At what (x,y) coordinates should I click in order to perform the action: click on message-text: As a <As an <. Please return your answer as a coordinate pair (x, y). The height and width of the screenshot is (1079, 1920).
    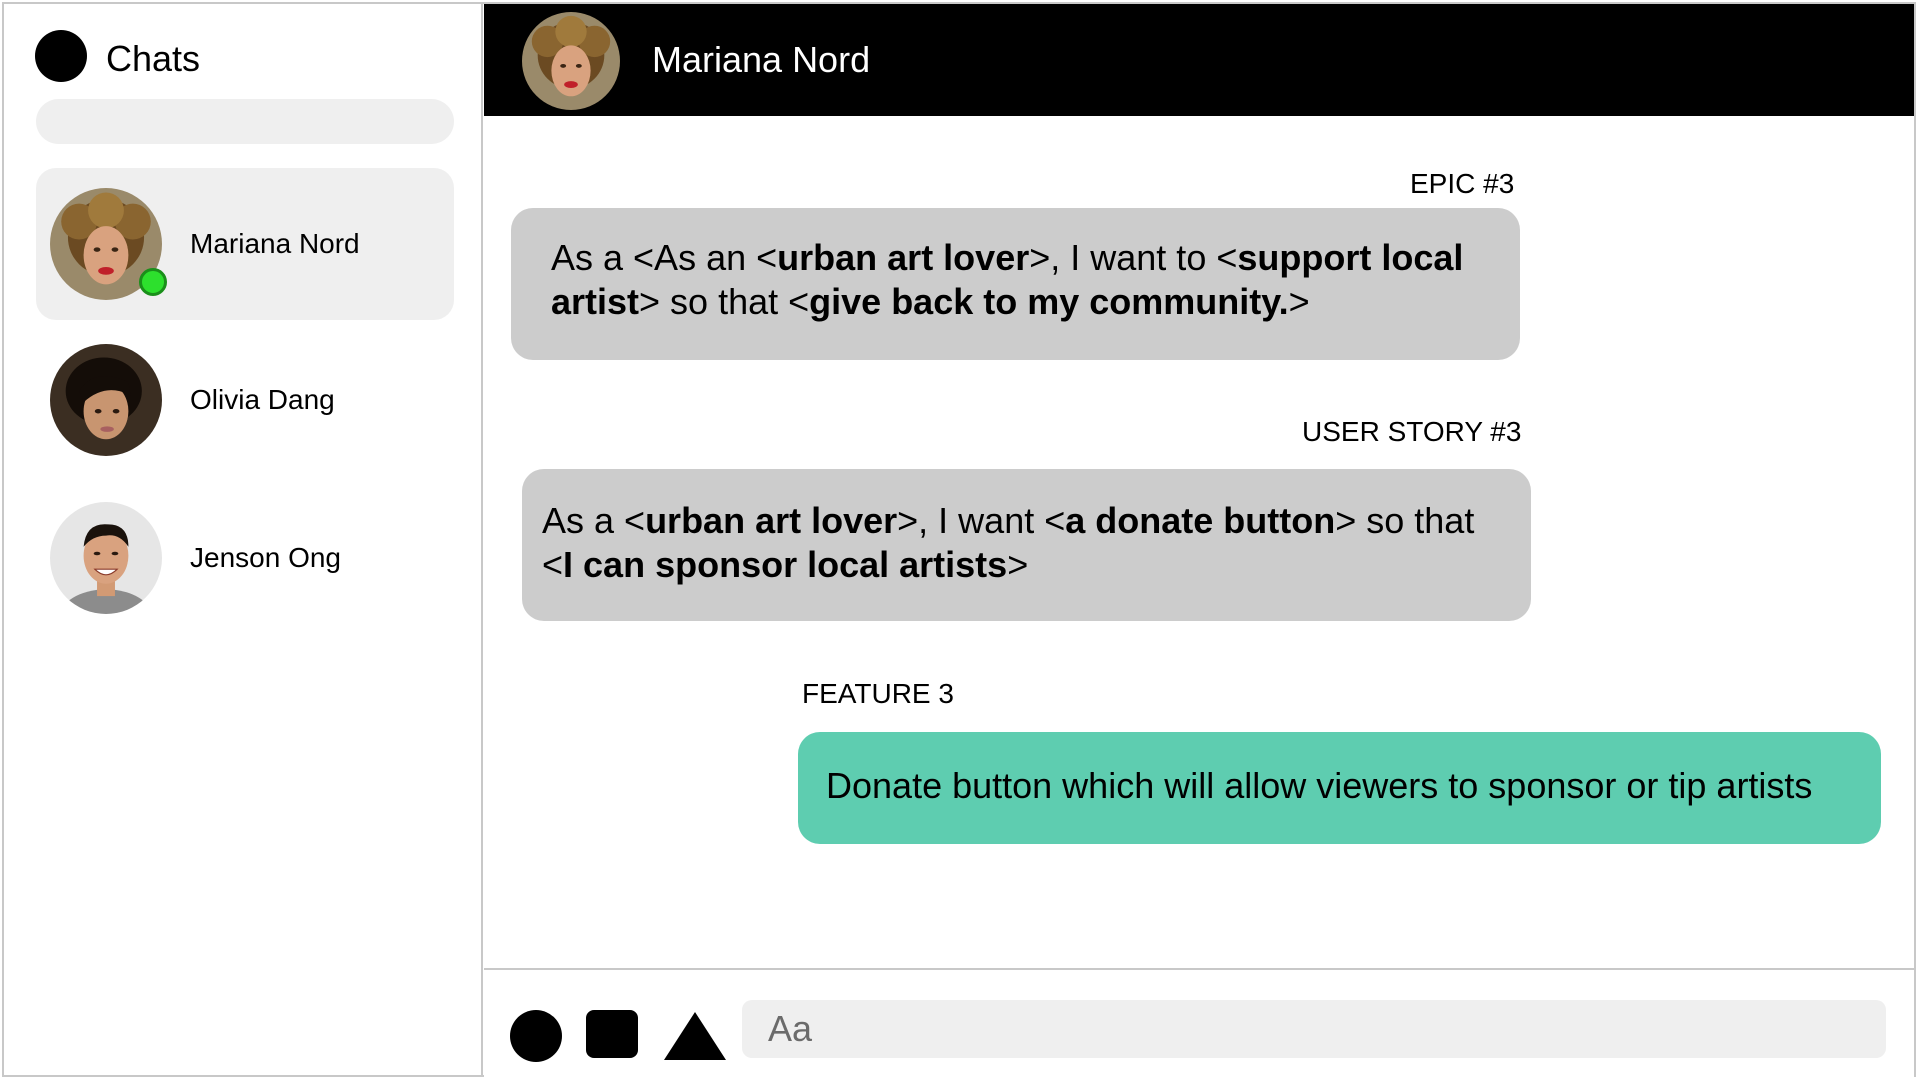
    Looking at the image, I should click on (664, 257).